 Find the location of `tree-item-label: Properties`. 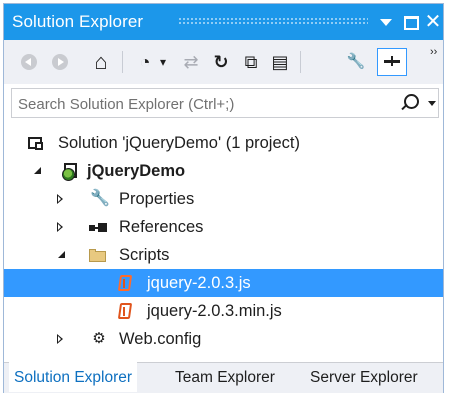

tree-item-label: Properties is located at coordinates (157, 199).